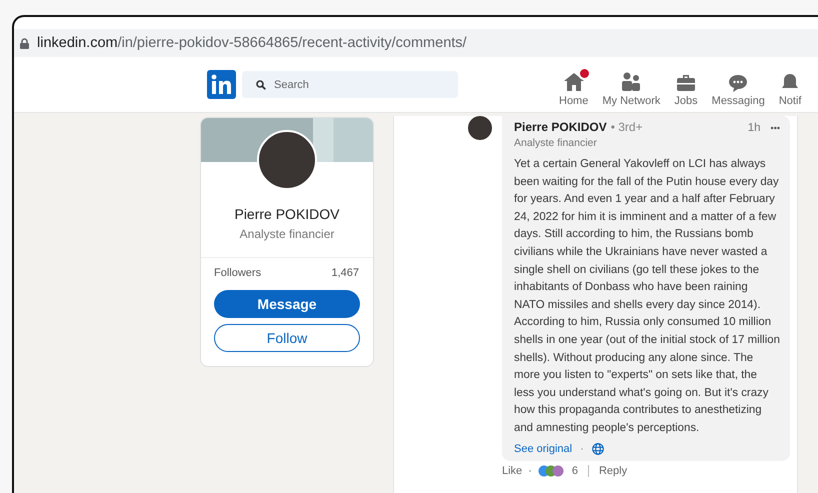 The image size is (818, 493). What do you see at coordinates (560, 127) in the screenshot?
I see `author-name: Pierre POKIDOV` at bounding box center [560, 127].